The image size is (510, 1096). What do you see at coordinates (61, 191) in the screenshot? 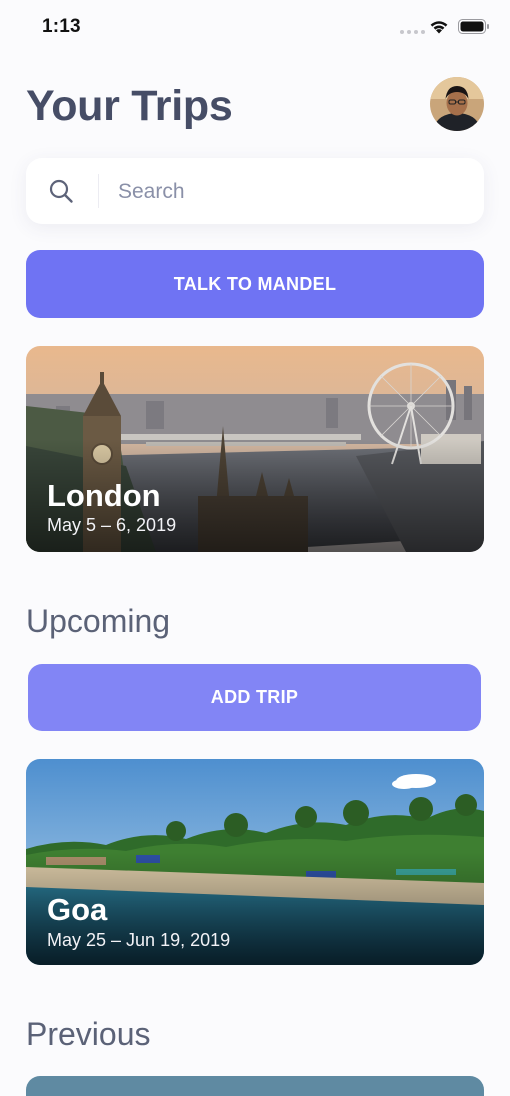
I see `search-icon` at bounding box center [61, 191].